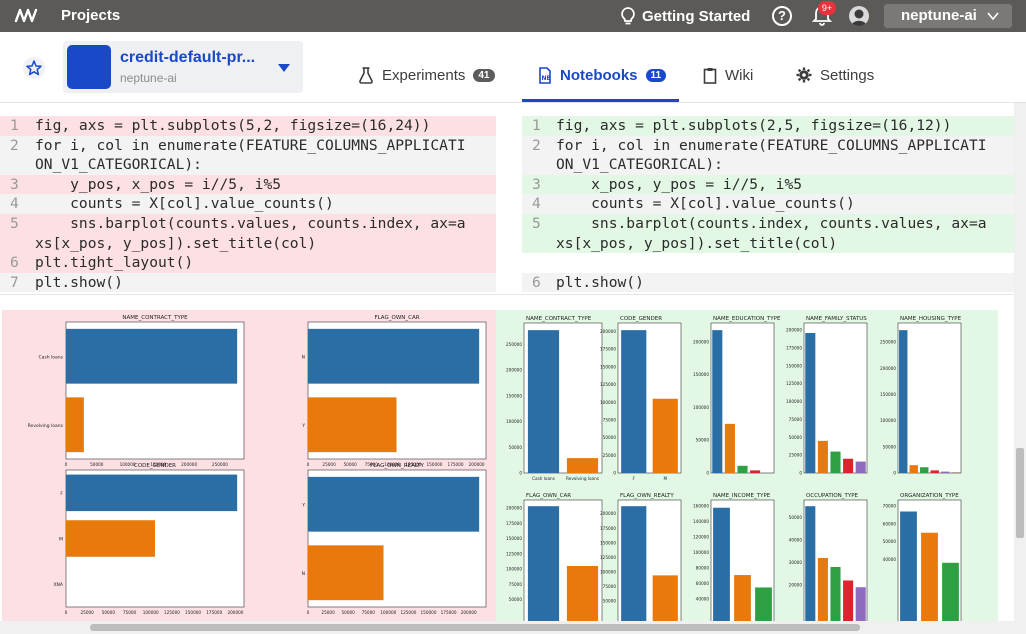 This screenshot has width=1026, height=634. What do you see at coordinates (835, 75) in the screenshot?
I see `tab-settings: Settings` at bounding box center [835, 75].